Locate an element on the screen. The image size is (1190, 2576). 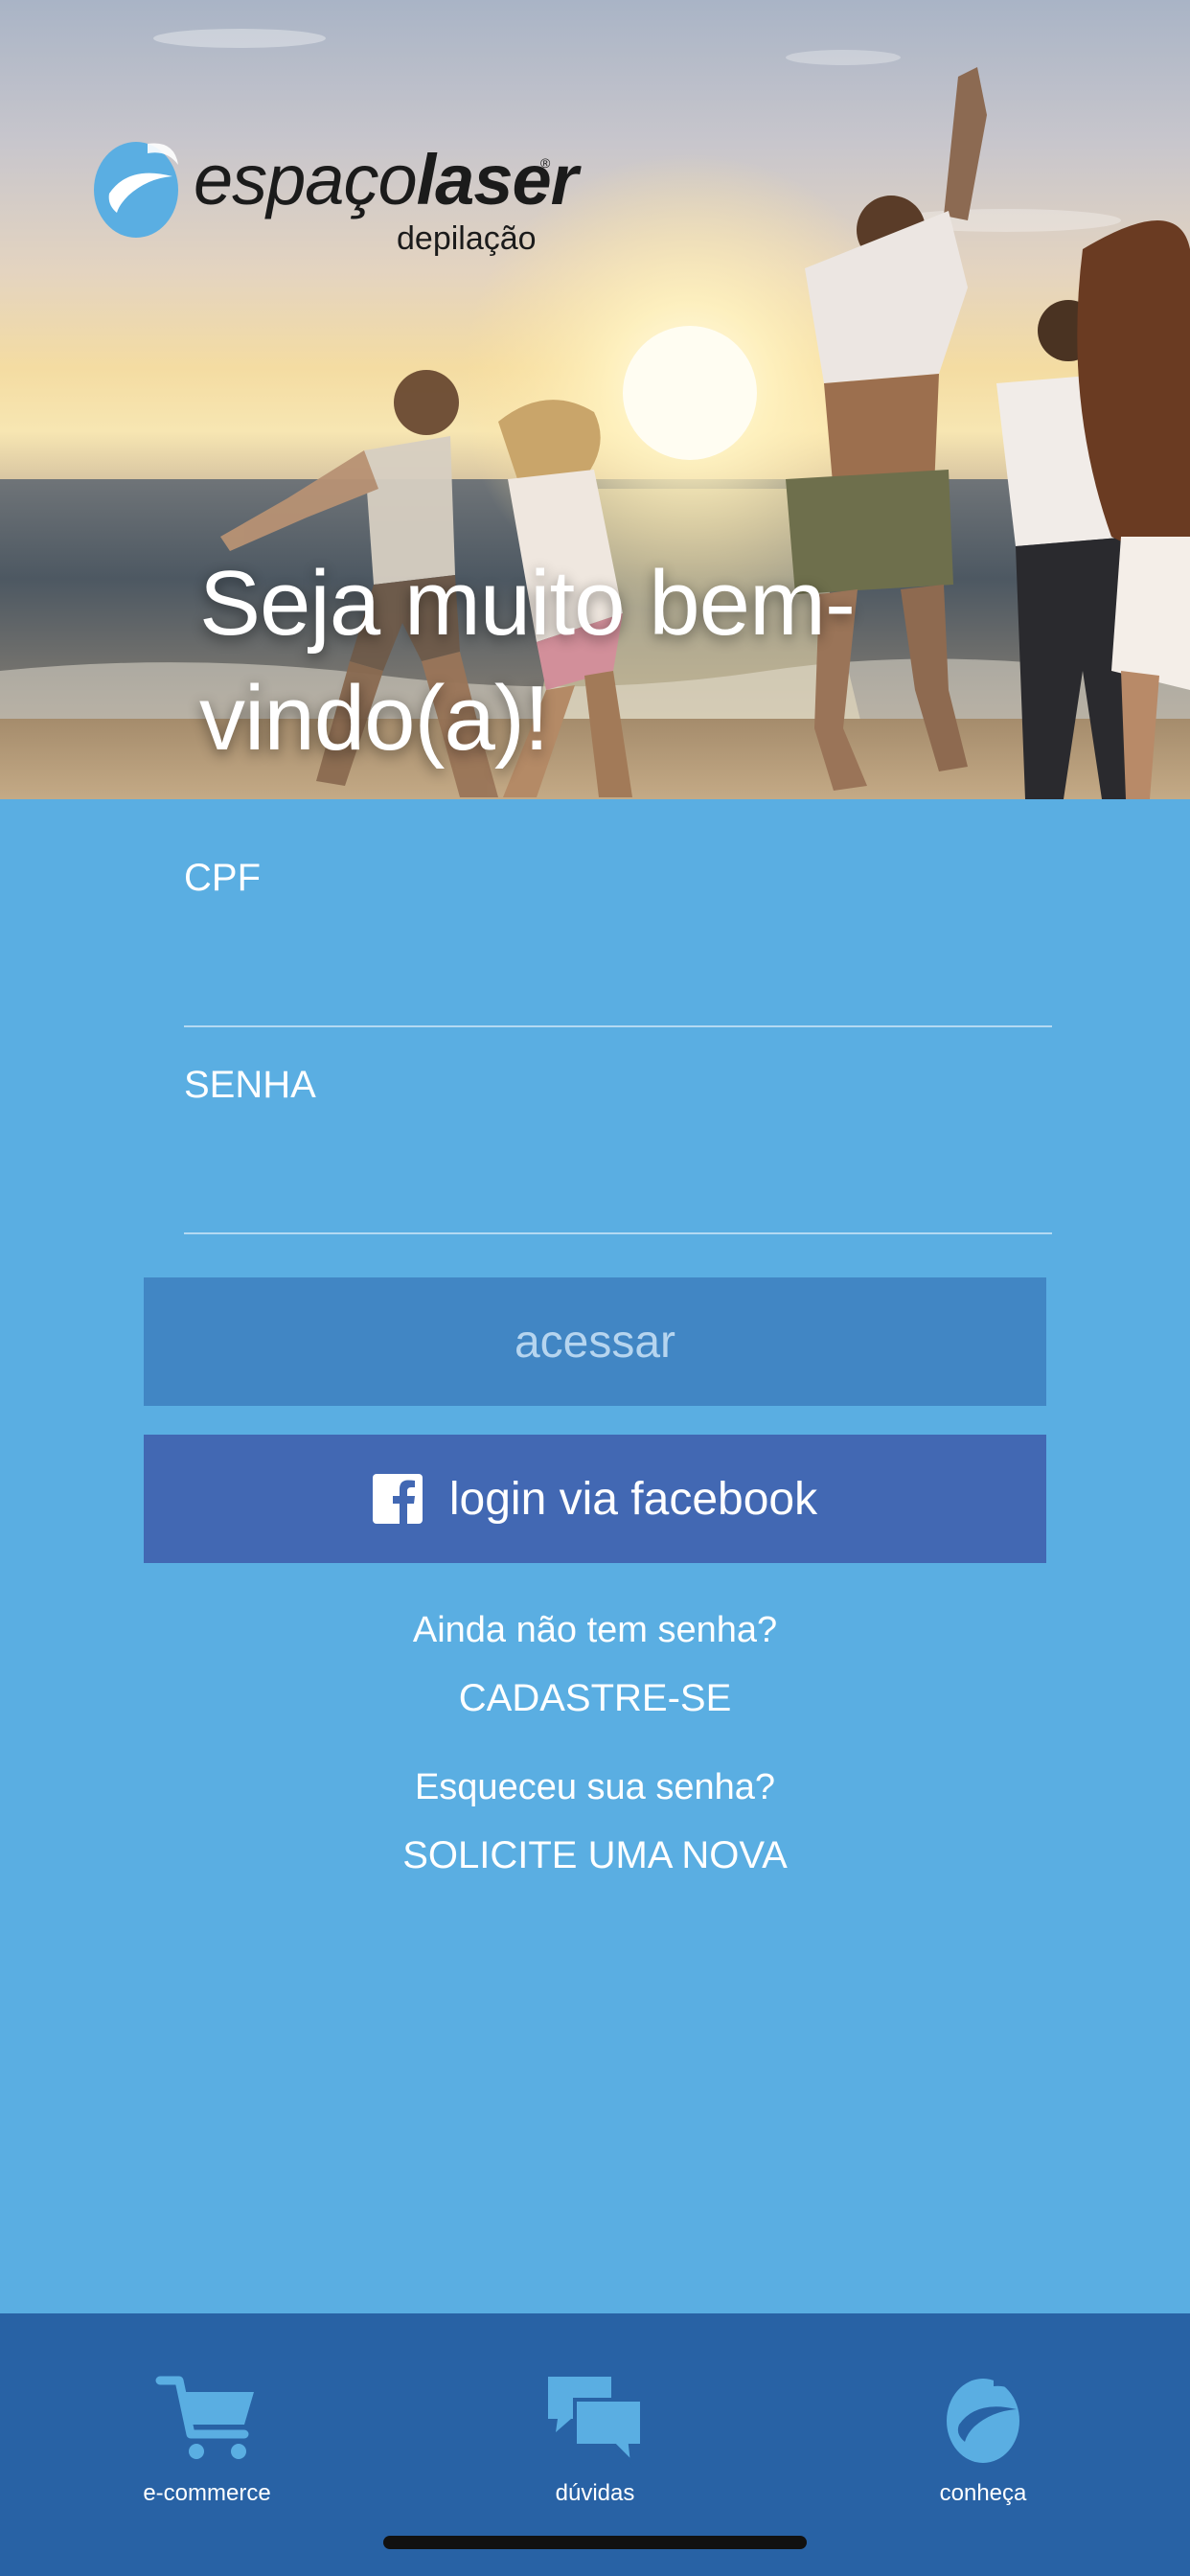
forgot-password-prompt: Esqueceu sua senha? is located at coordinates (595, 1787).